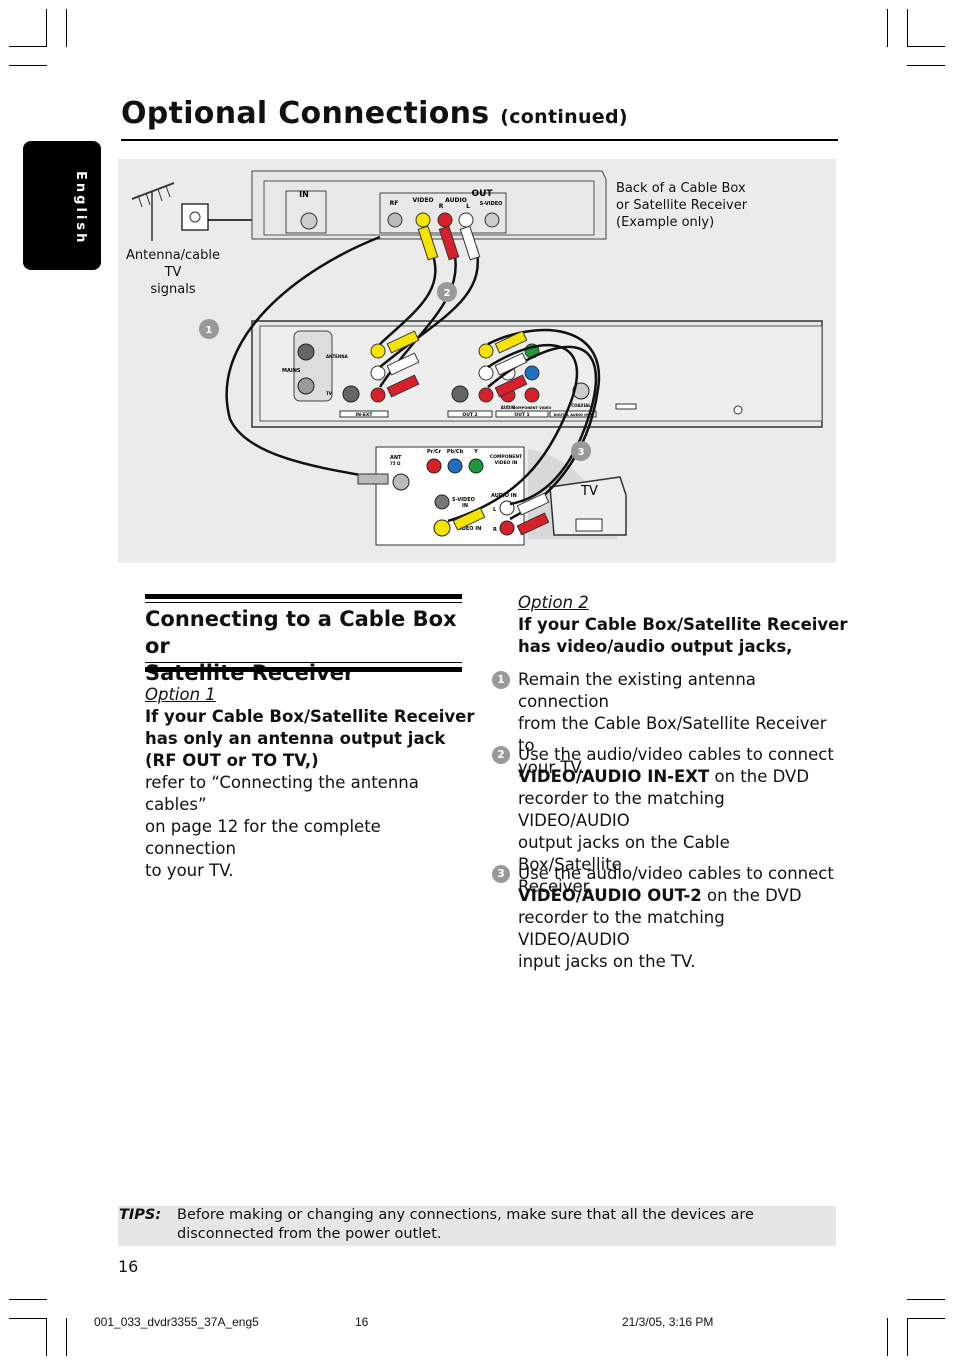  I want to click on jack-label: OUT, so click(482, 194).